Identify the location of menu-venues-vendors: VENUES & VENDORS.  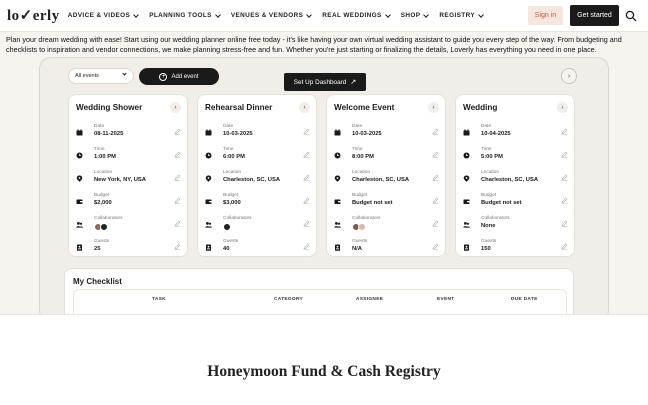
(272, 15).